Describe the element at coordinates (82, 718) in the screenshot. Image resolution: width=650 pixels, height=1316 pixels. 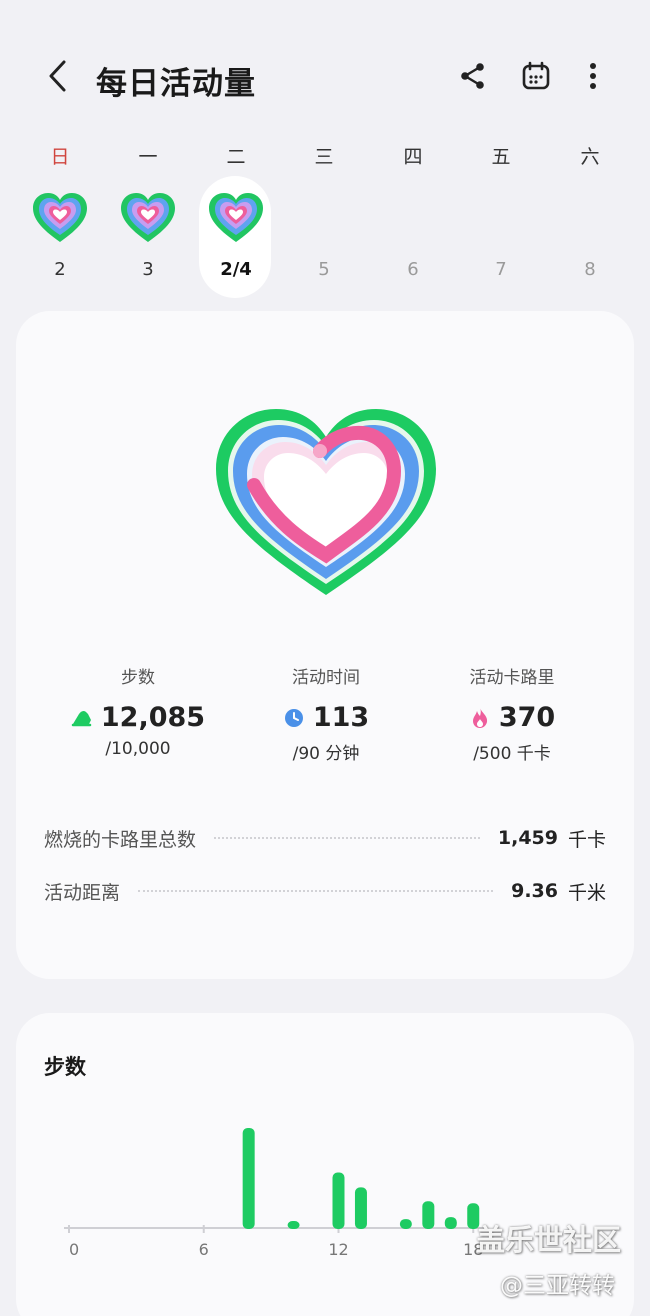
I see `running-shoe-icon` at that location.